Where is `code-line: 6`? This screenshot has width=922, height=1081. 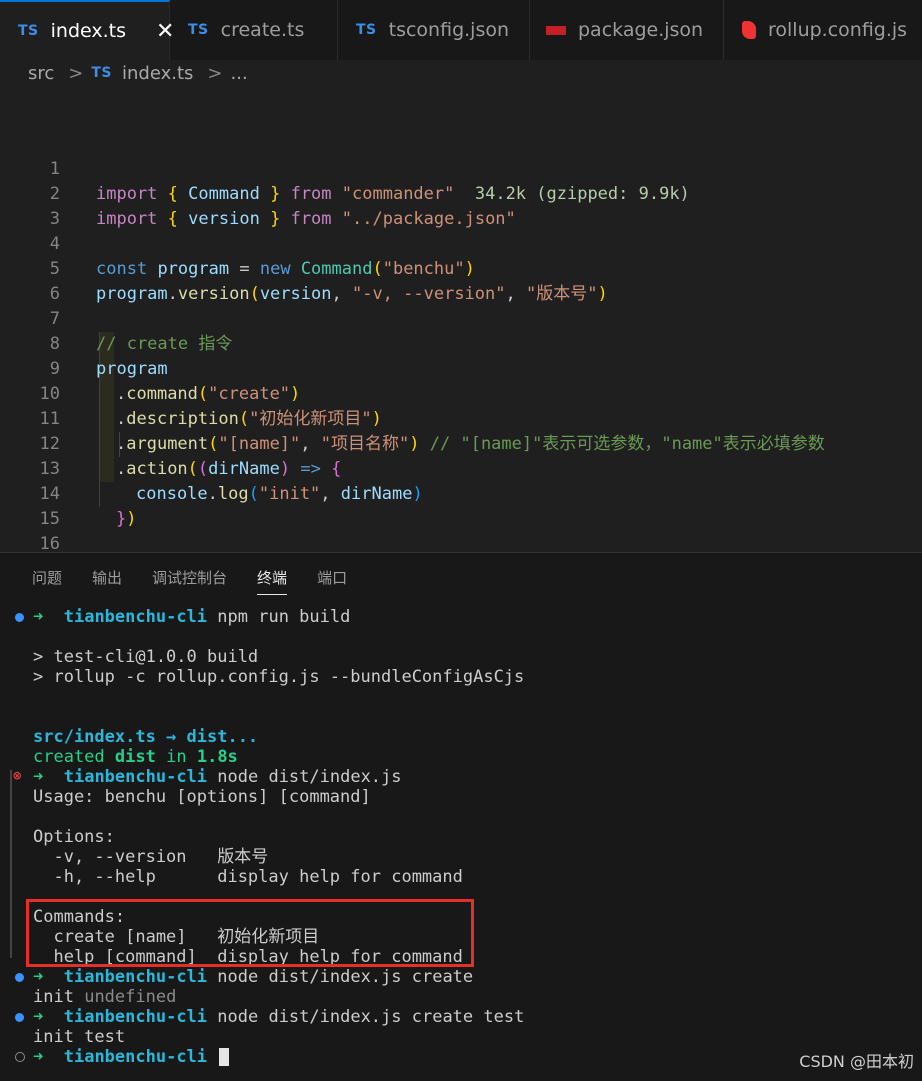
code-line: 6 is located at coordinates (54, 294).